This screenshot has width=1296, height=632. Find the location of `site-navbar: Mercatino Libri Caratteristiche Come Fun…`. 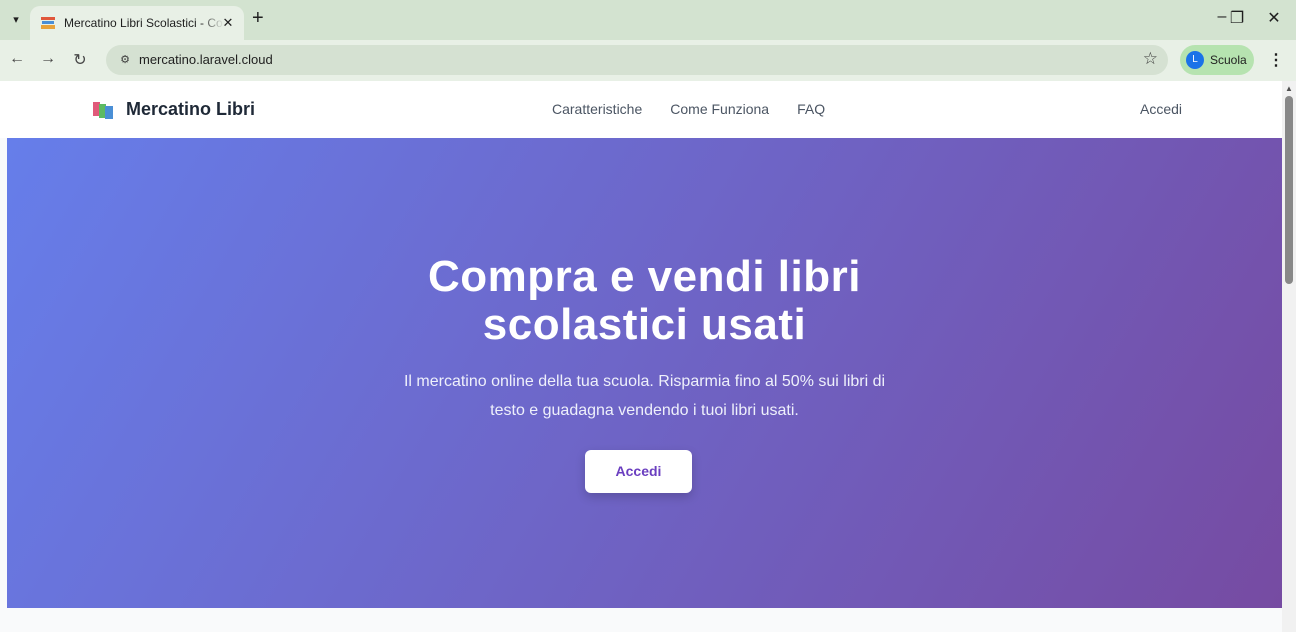

site-navbar: Mercatino Libri Caratteristiche Come Fun… is located at coordinates (641, 109).